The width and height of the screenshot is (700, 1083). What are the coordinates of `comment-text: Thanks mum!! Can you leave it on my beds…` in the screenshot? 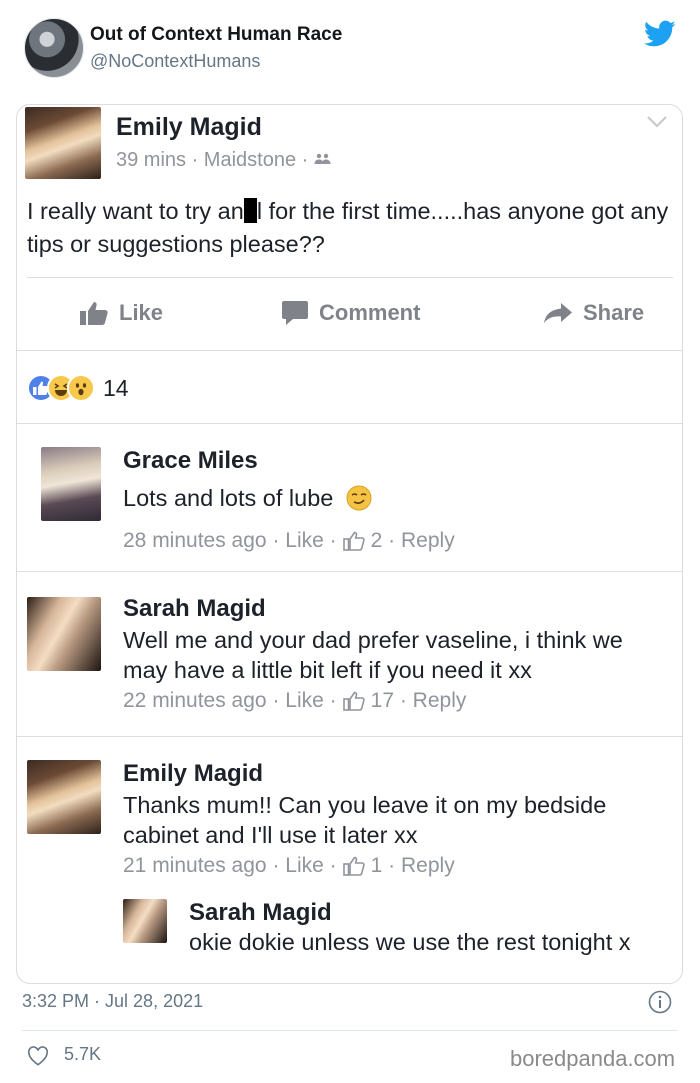 It's located at (365, 820).